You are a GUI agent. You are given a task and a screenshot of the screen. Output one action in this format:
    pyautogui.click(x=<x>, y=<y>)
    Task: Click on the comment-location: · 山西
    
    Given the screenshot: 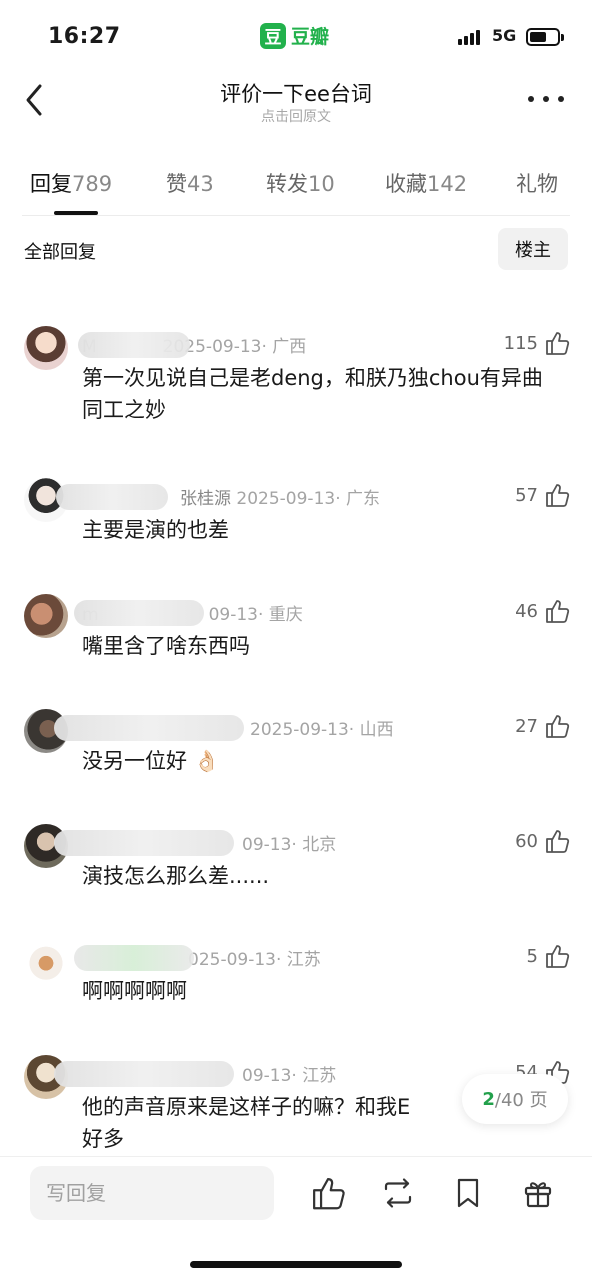 What is the action you would take?
    pyautogui.click(x=371, y=730)
    